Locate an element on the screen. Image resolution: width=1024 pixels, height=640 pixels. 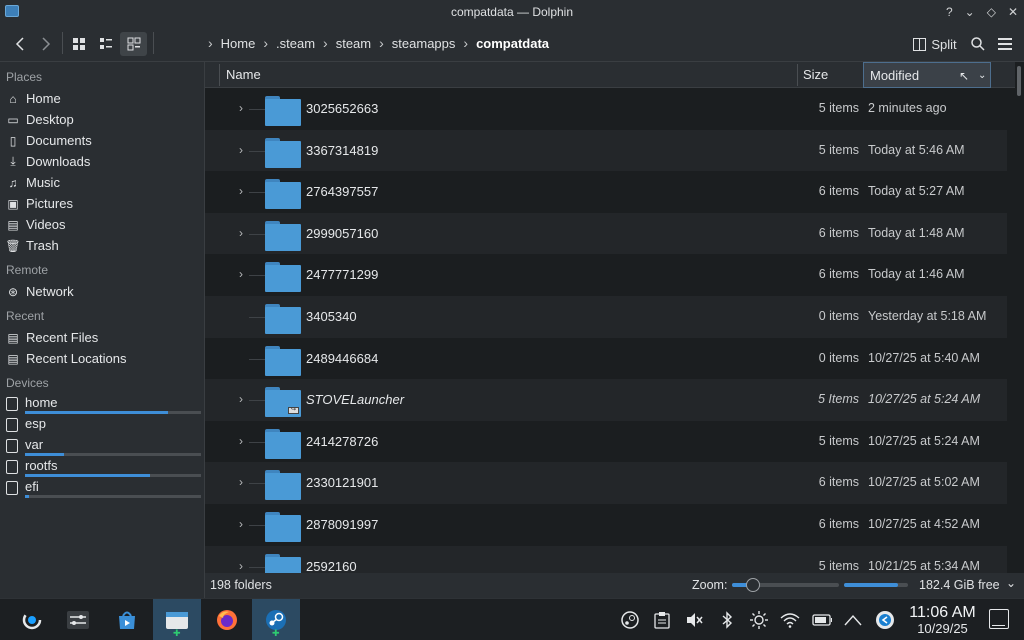
file-name: 2592160 is located at coordinates (331, 565).